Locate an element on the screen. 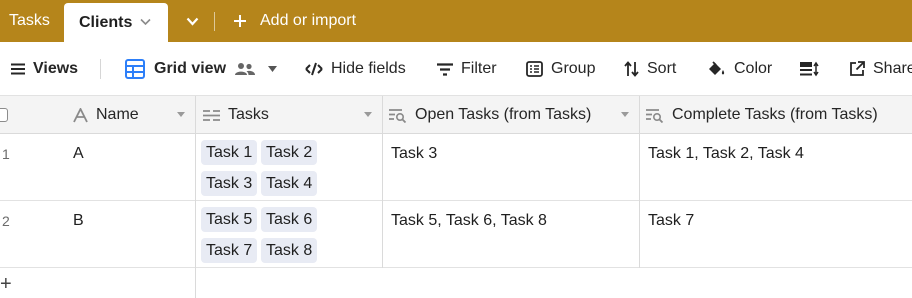 This screenshot has width=912, height=298. linked-record-icon is located at coordinates (211, 115).